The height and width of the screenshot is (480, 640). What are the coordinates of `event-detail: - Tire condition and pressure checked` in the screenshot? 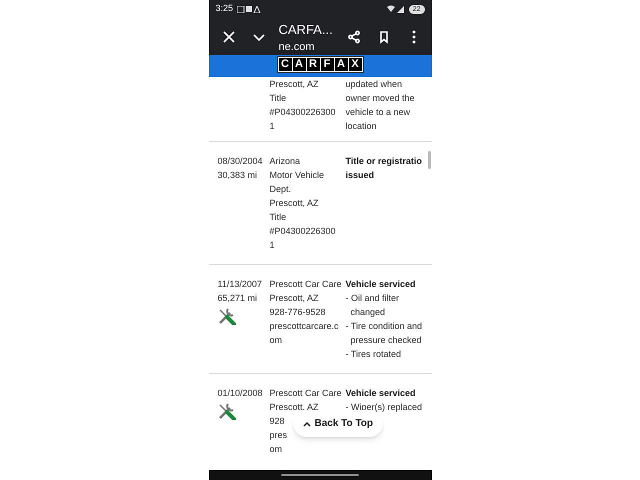 It's located at (384, 333).